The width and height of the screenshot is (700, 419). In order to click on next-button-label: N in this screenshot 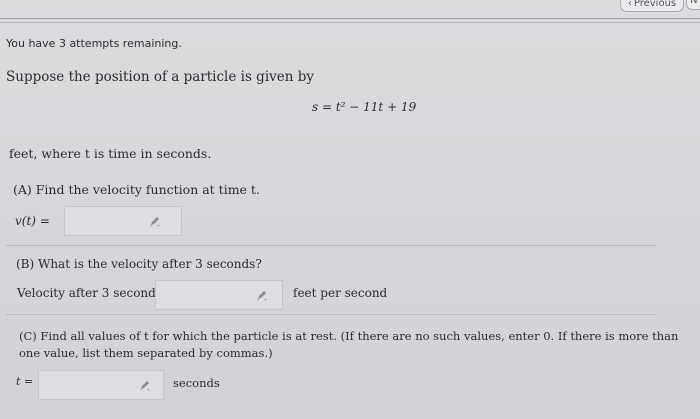, I will do `click(694, 3)`.